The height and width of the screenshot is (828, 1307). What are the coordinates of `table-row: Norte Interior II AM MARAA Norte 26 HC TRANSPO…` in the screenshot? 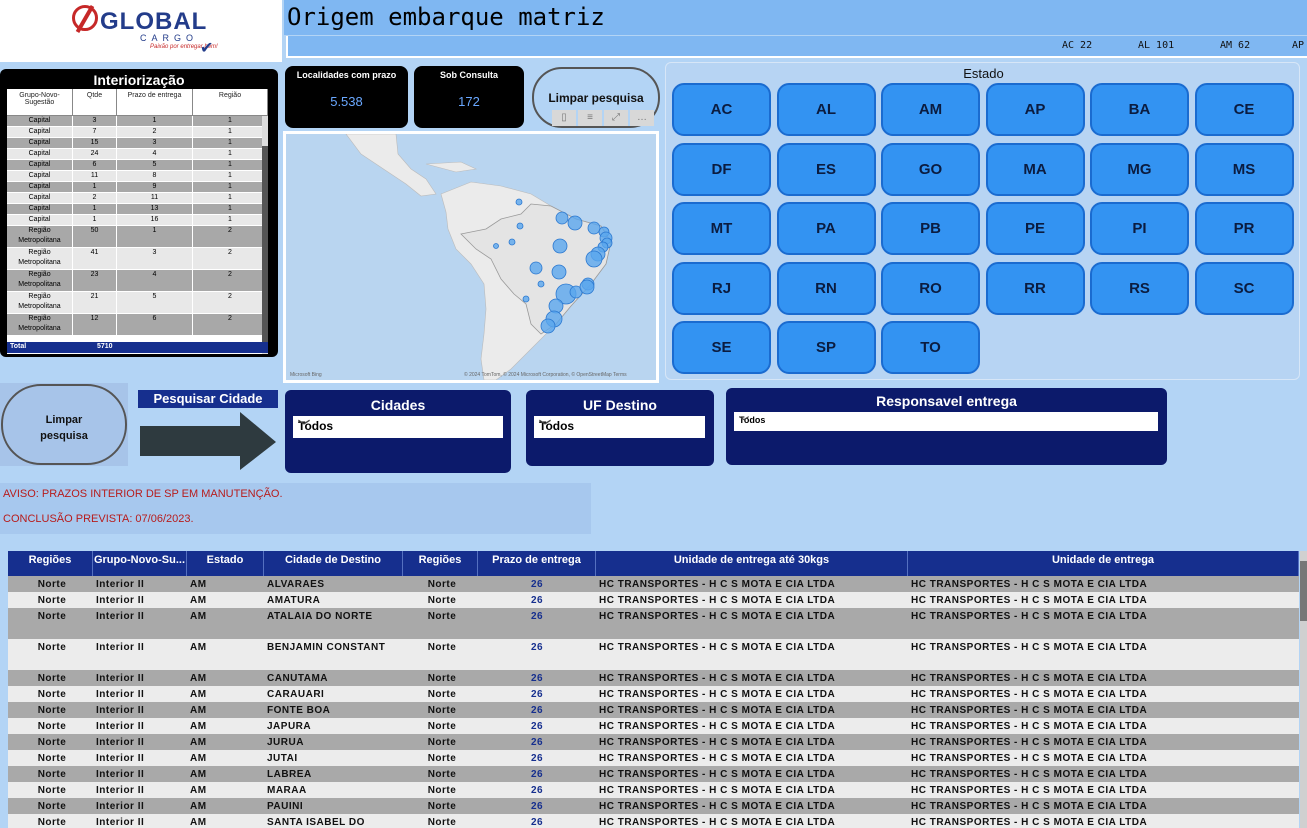 It's located at (653, 790).